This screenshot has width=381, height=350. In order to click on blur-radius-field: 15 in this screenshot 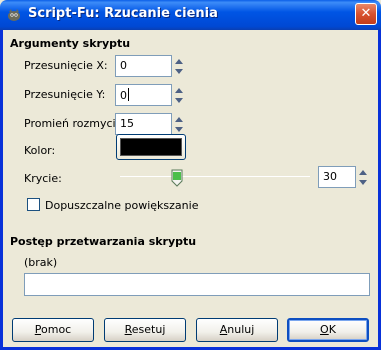, I will do `click(149, 124)`.